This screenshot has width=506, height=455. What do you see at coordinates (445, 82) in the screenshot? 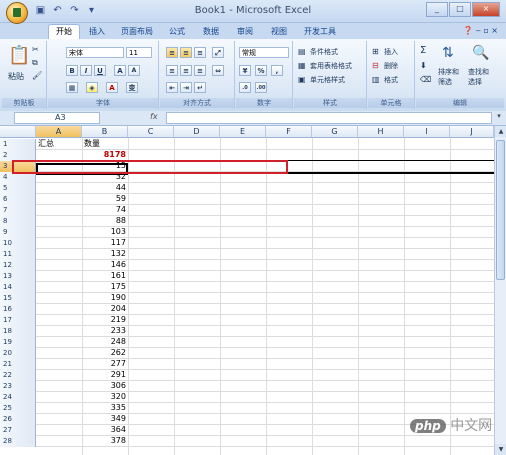
I see `sort-filter-label-2: 筛选` at bounding box center [445, 82].